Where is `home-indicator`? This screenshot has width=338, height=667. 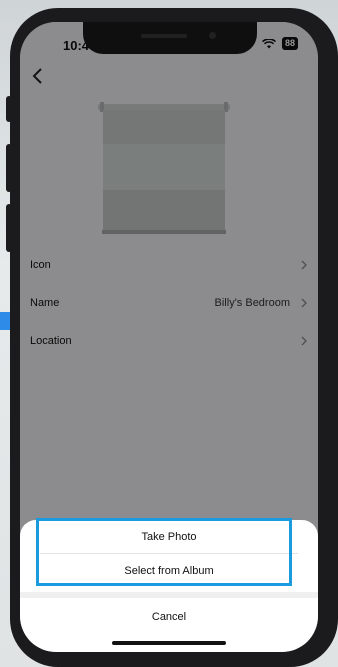
home-indicator is located at coordinates (169, 643).